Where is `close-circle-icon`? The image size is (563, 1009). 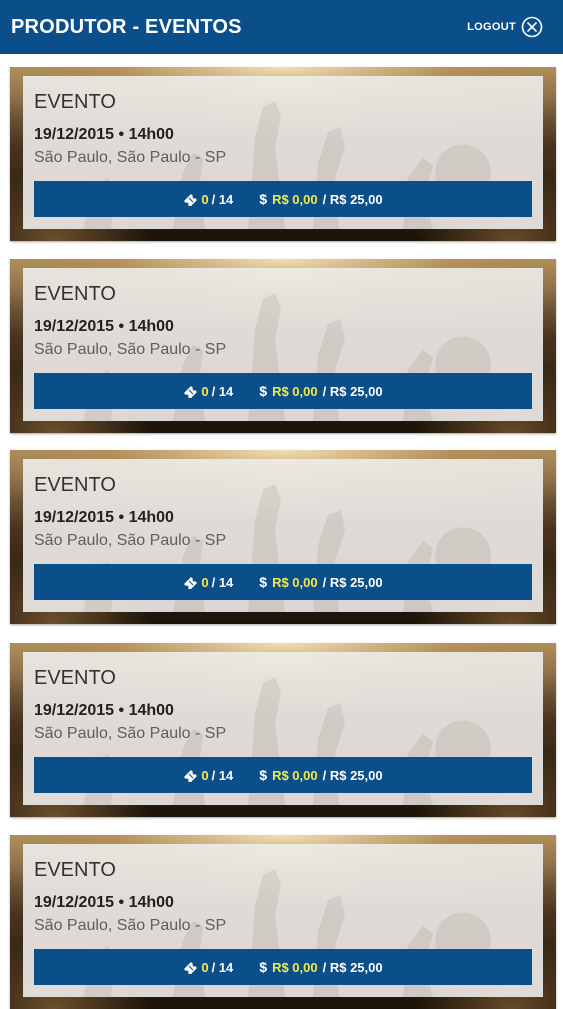
close-circle-icon is located at coordinates (532, 27).